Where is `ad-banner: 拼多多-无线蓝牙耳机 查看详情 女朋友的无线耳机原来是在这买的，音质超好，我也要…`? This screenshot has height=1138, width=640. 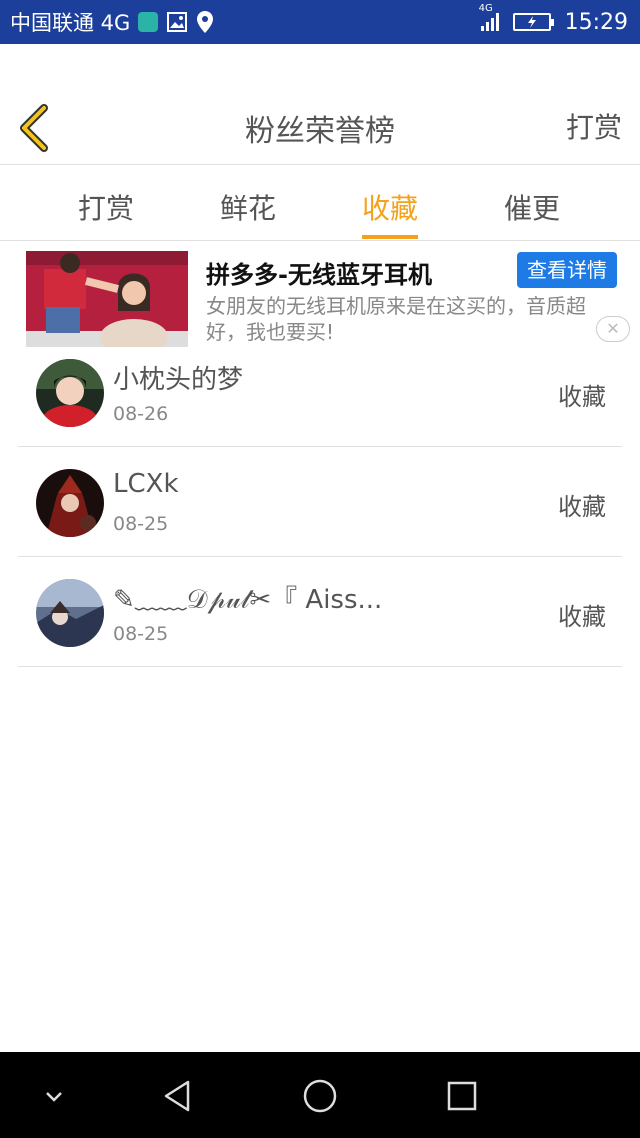
ad-banner: 拼多多-无线蓝牙耳机 查看详情 女朋友的无线耳机原来是在这买的，音质超好，我也要… is located at coordinates (320, 294).